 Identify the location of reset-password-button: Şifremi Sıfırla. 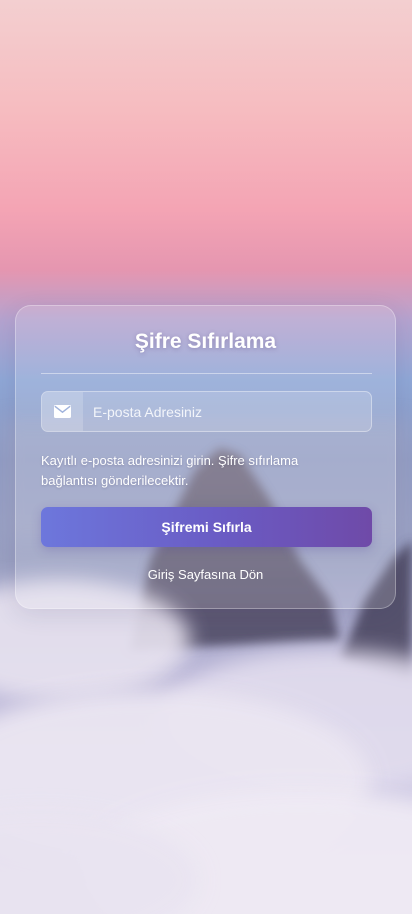
(206, 527).